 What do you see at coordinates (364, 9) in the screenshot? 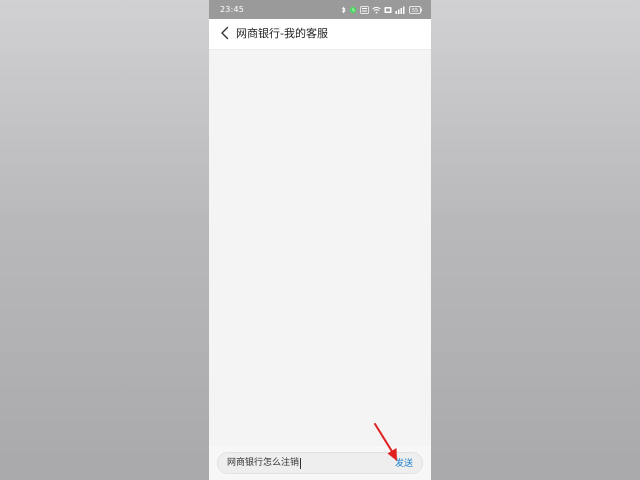
I see `hd-icon` at bounding box center [364, 9].